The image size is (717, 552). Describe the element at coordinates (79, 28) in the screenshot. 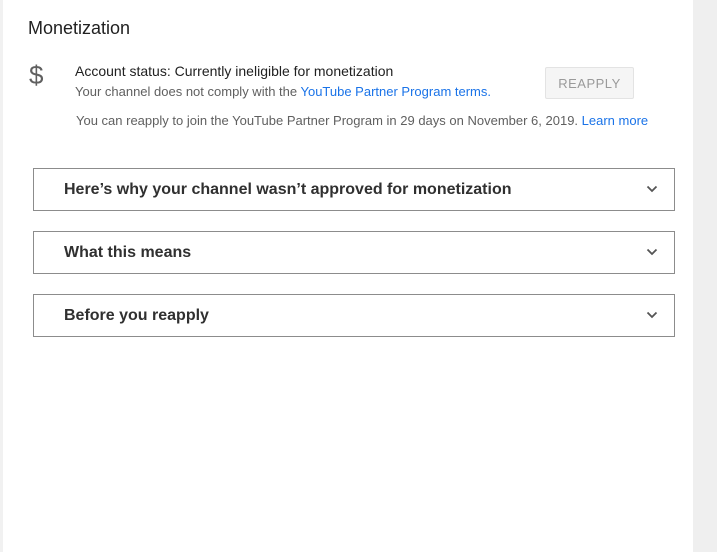

I see `section-title: Monetization` at that location.